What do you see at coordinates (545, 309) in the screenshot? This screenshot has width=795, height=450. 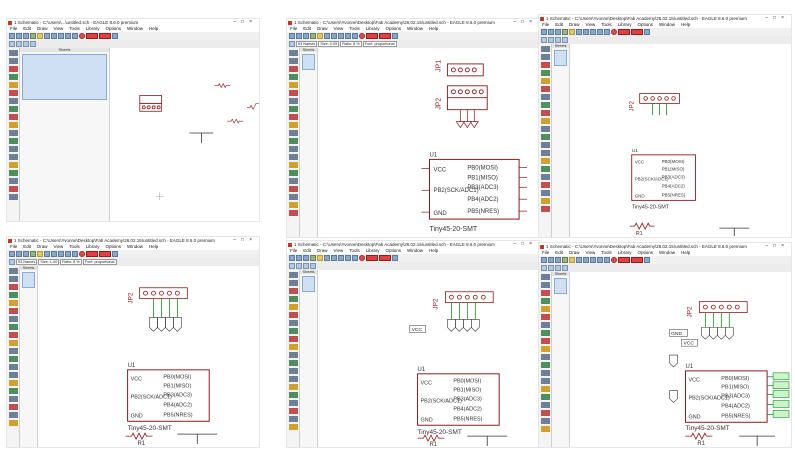 I see `tool-mirror-icon` at bounding box center [545, 309].